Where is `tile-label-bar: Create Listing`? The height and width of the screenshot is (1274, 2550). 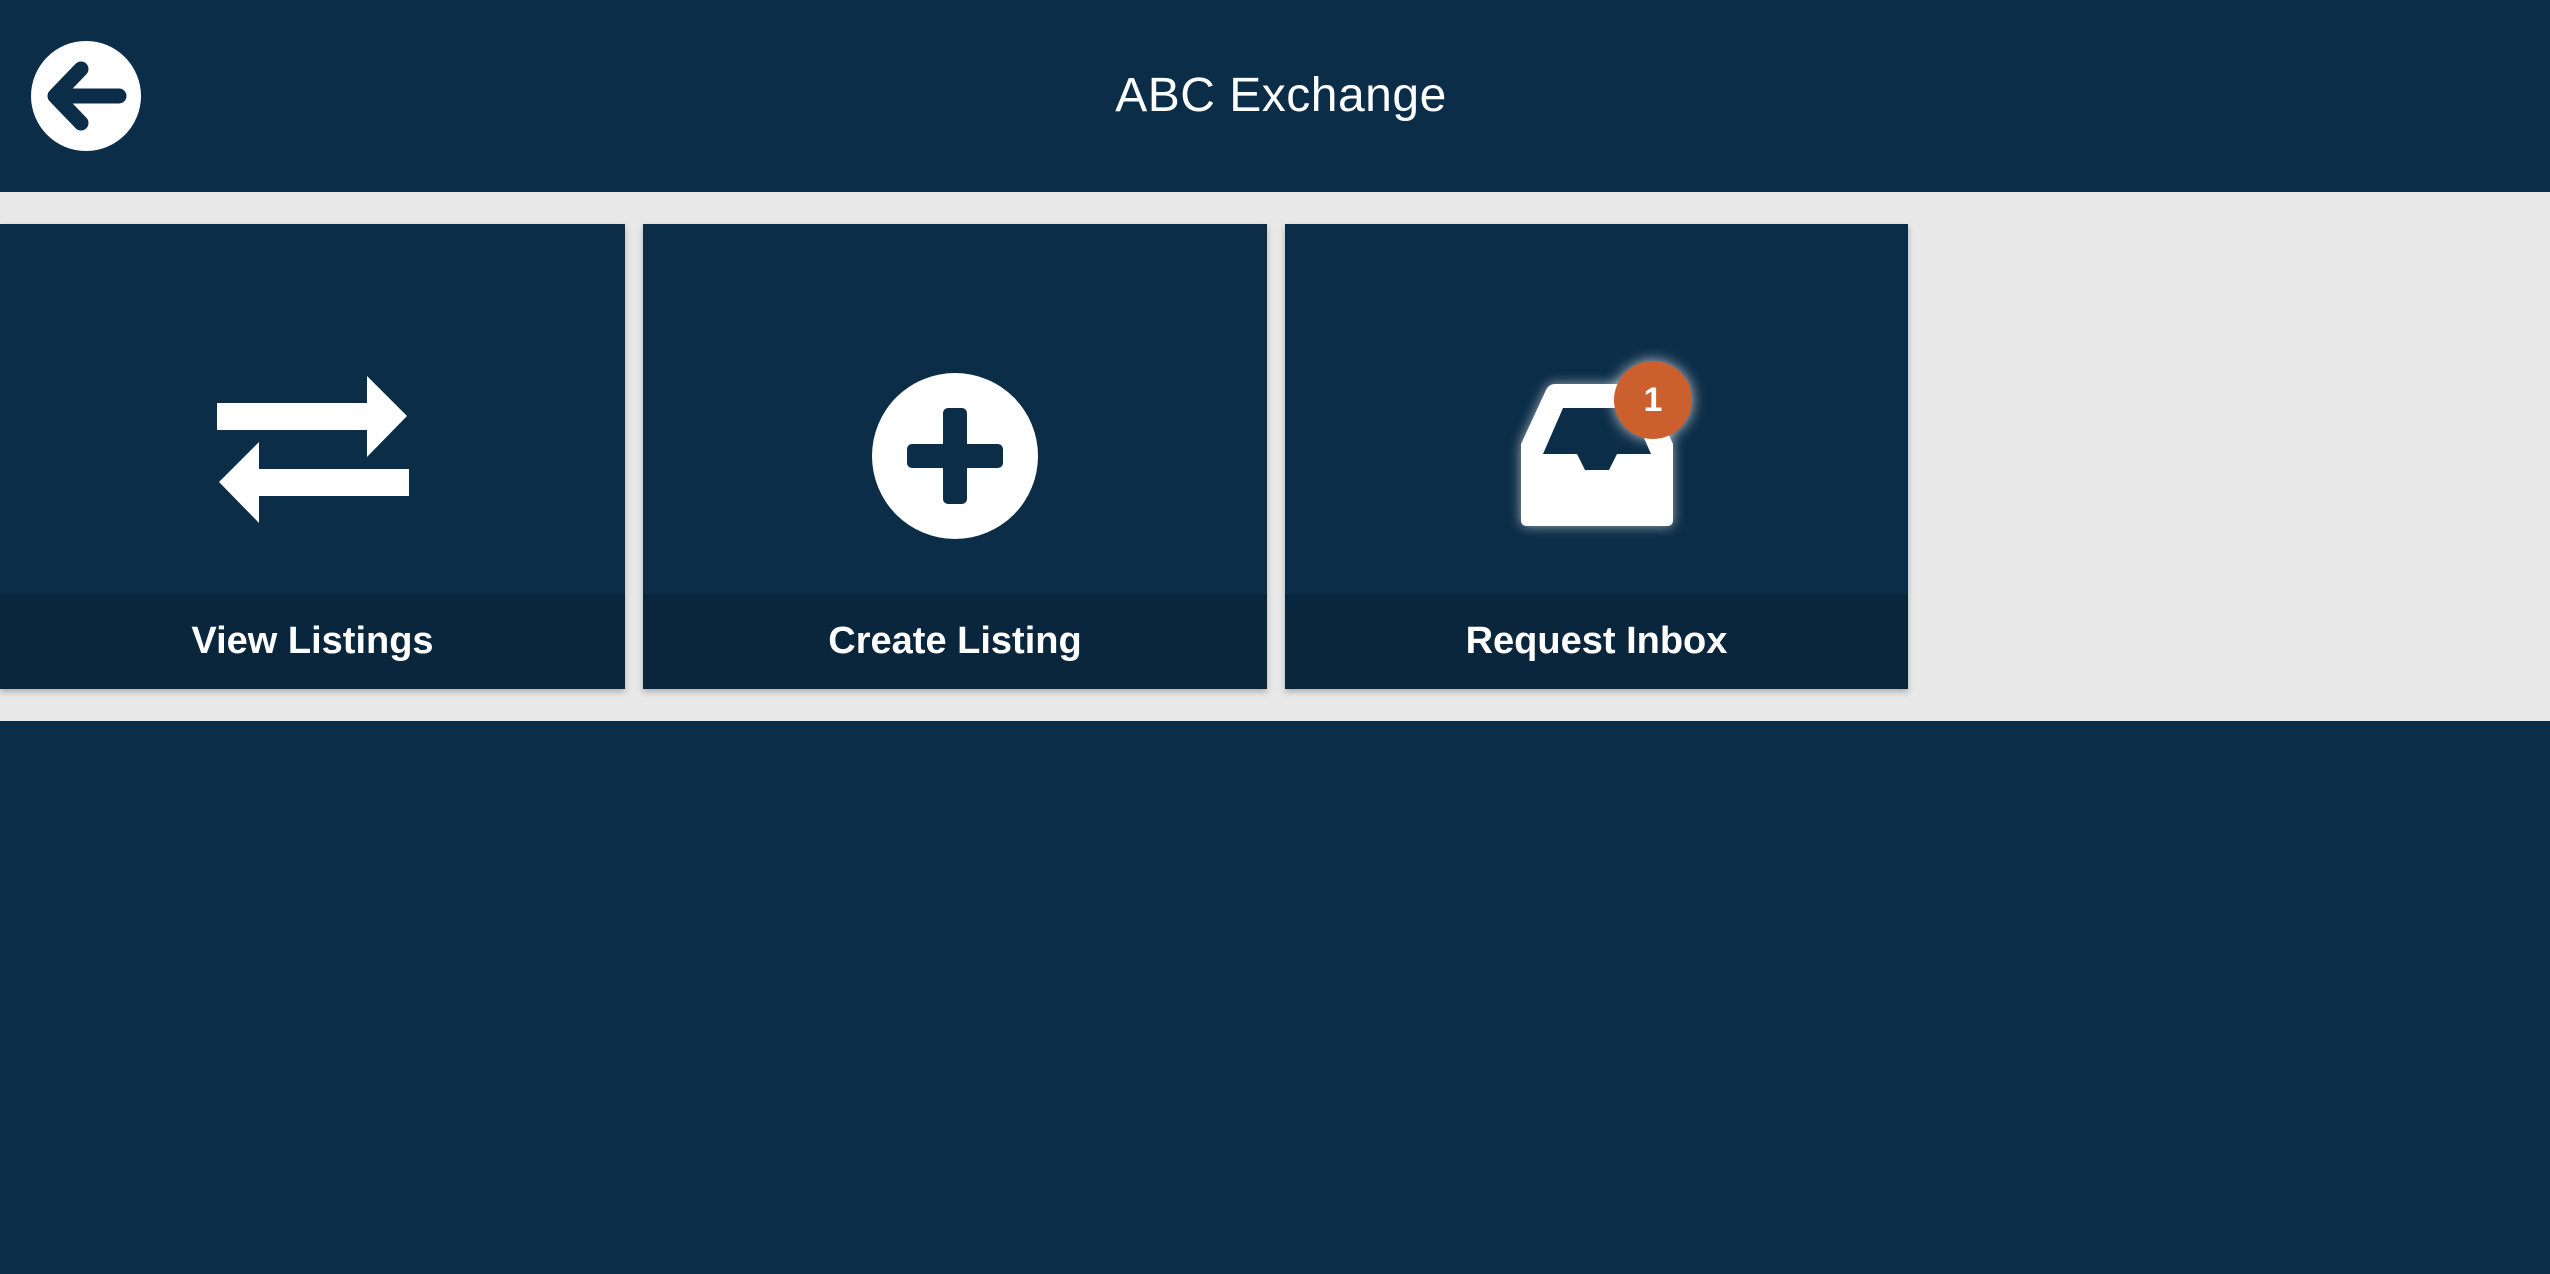 tile-label-bar: Create Listing is located at coordinates (955, 641).